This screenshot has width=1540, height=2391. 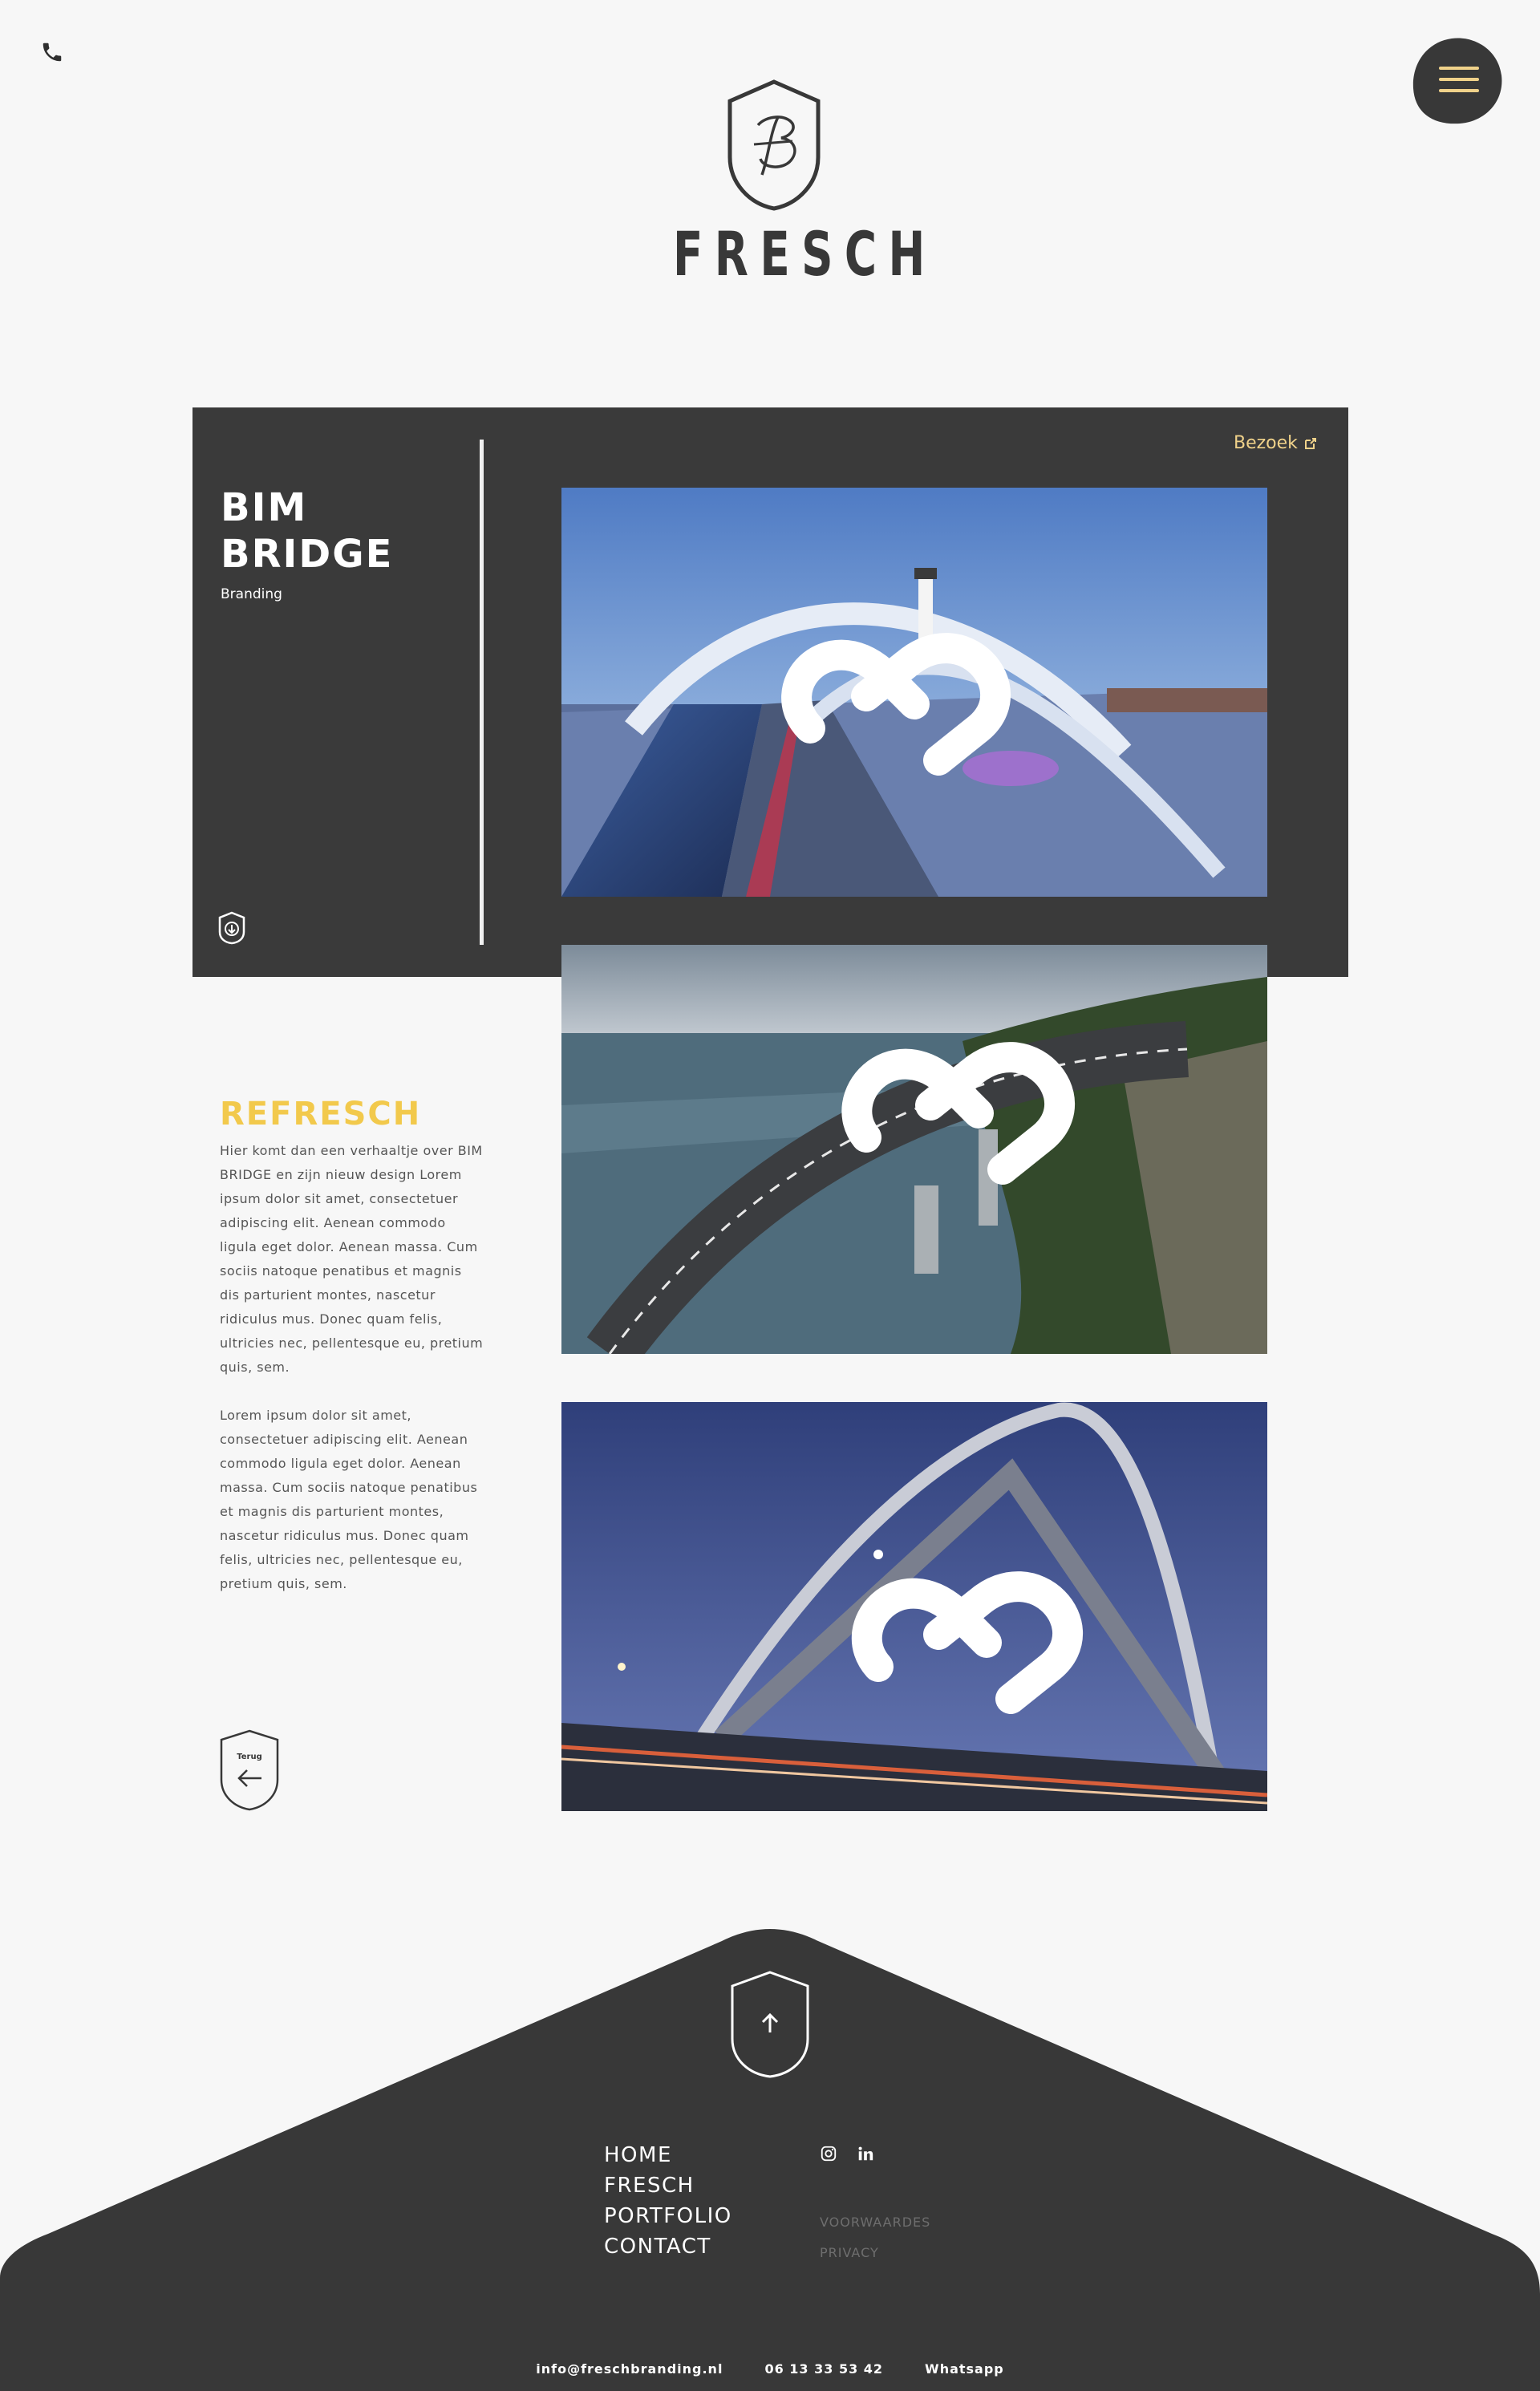 What do you see at coordinates (914, 692) in the screenshot?
I see `project-image-bridge-dusk` at bounding box center [914, 692].